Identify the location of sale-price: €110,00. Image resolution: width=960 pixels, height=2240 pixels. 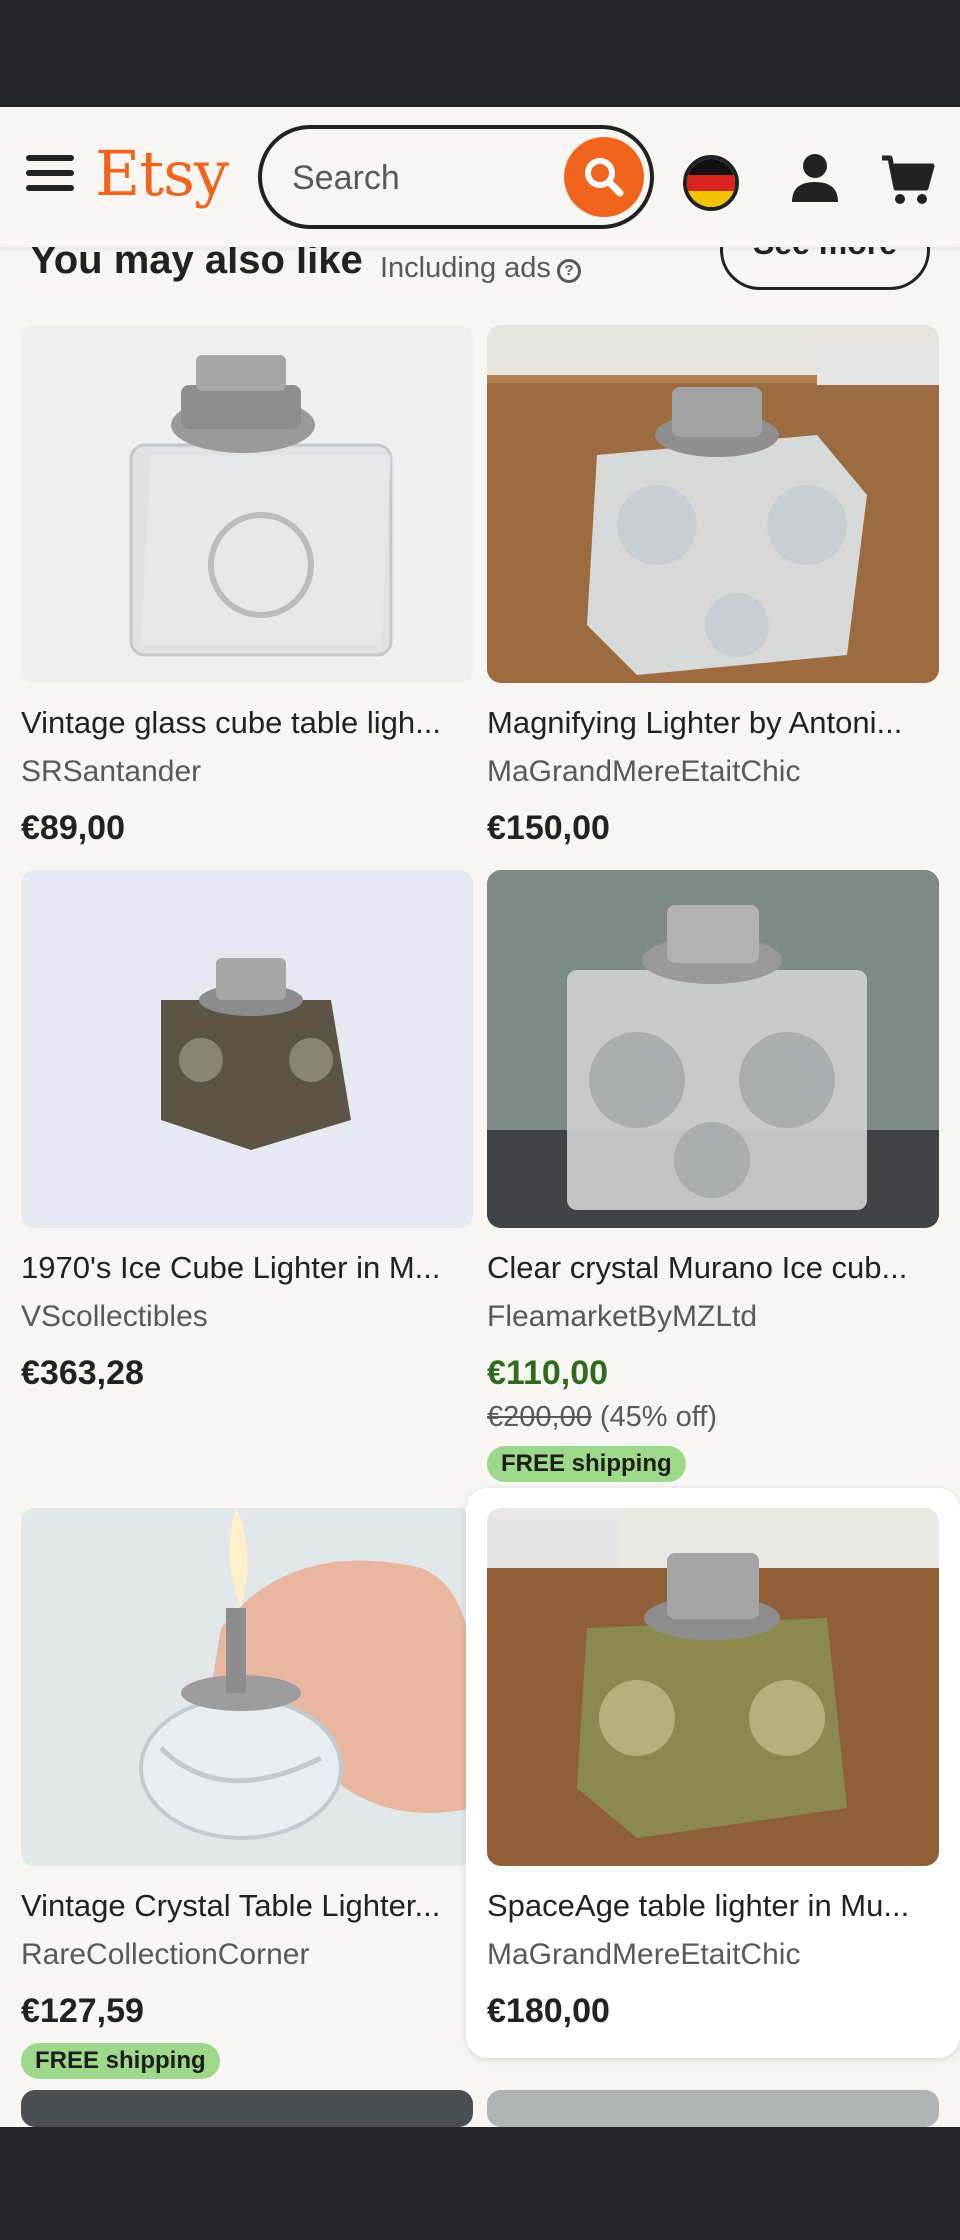
(548, 1373).